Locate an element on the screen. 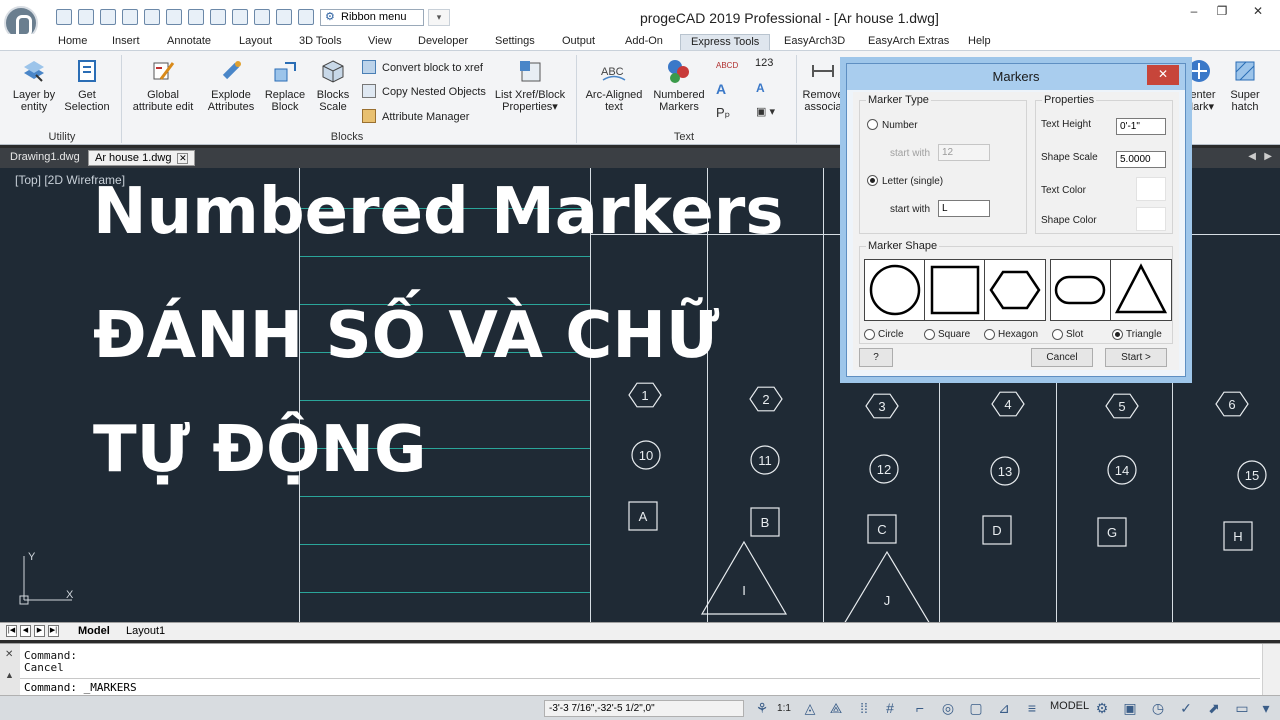  text-height-field: 0'-1" is located at coordinates (1141, 126).